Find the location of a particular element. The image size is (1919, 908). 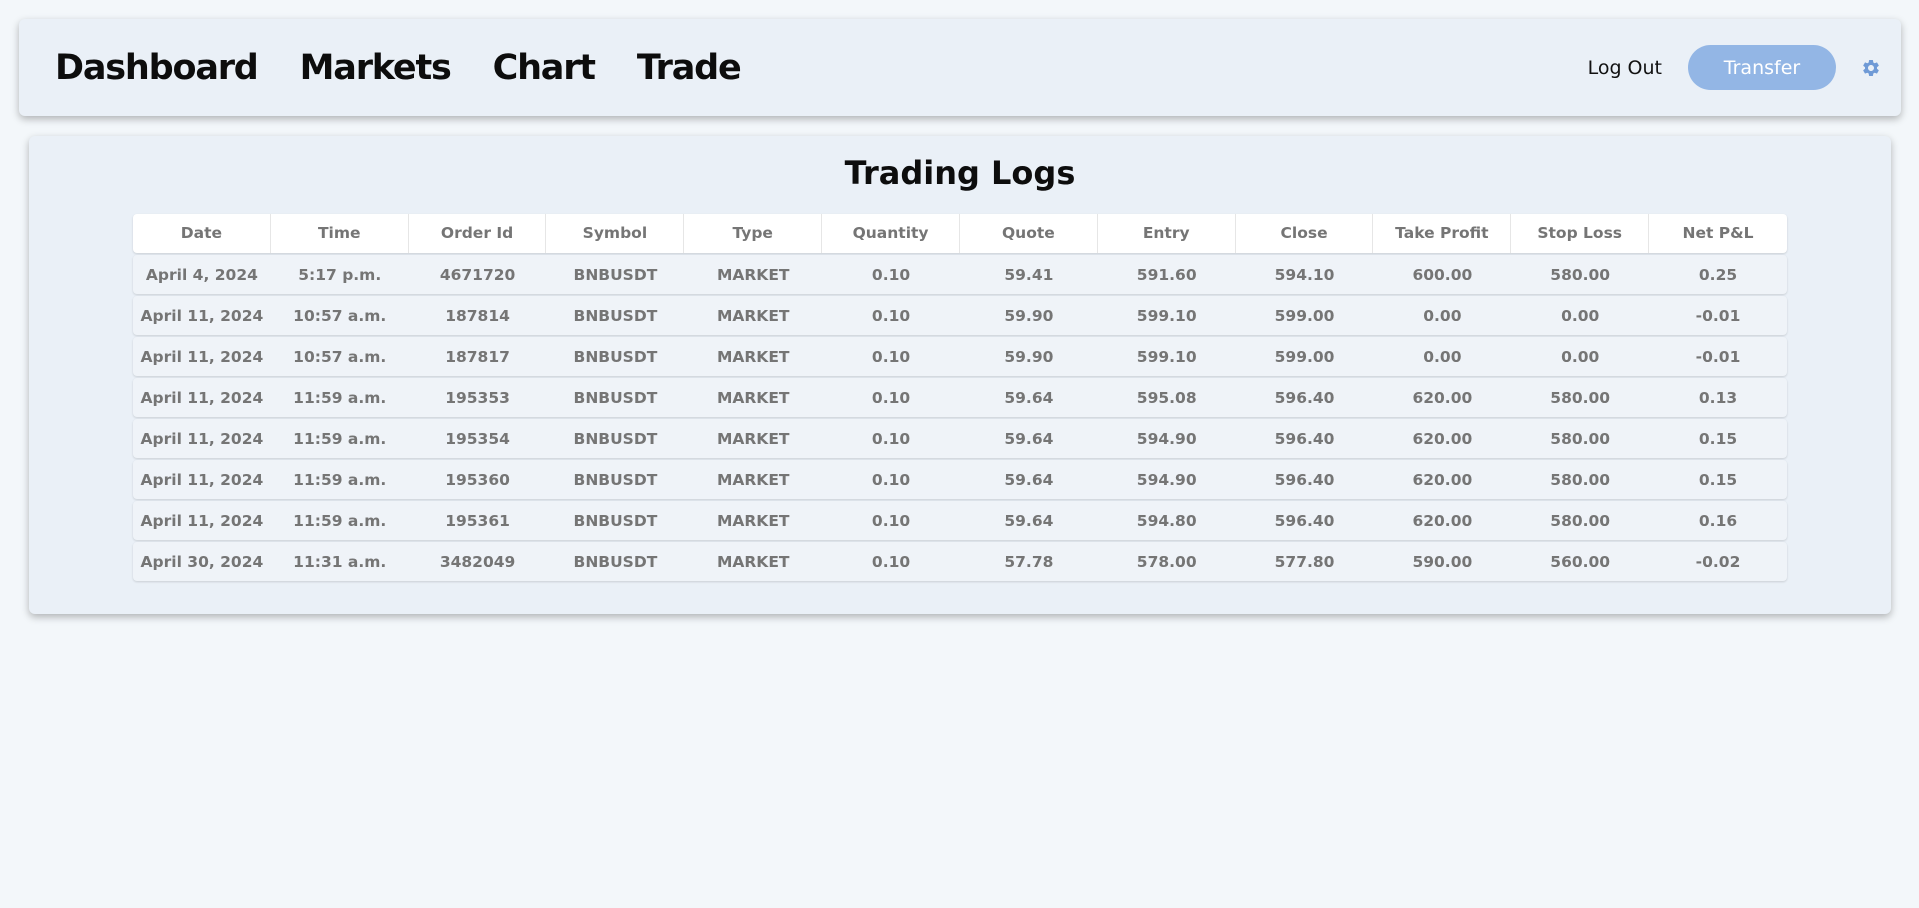

column-header: Quote is located at coordinates (1029, 233).